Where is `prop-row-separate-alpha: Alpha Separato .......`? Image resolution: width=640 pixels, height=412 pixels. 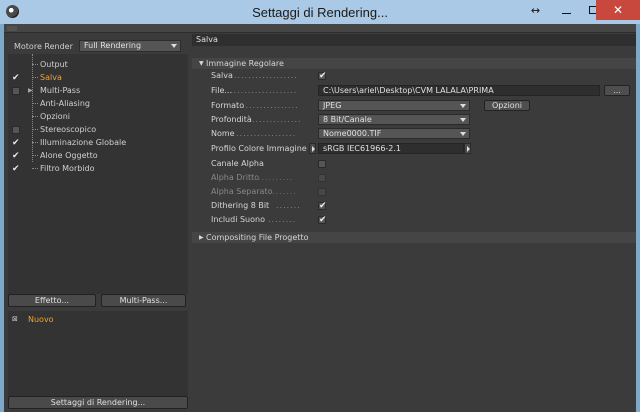
prop-row-separate-alpha: Alpha Separato ....... is located at coordinates (414, 192).